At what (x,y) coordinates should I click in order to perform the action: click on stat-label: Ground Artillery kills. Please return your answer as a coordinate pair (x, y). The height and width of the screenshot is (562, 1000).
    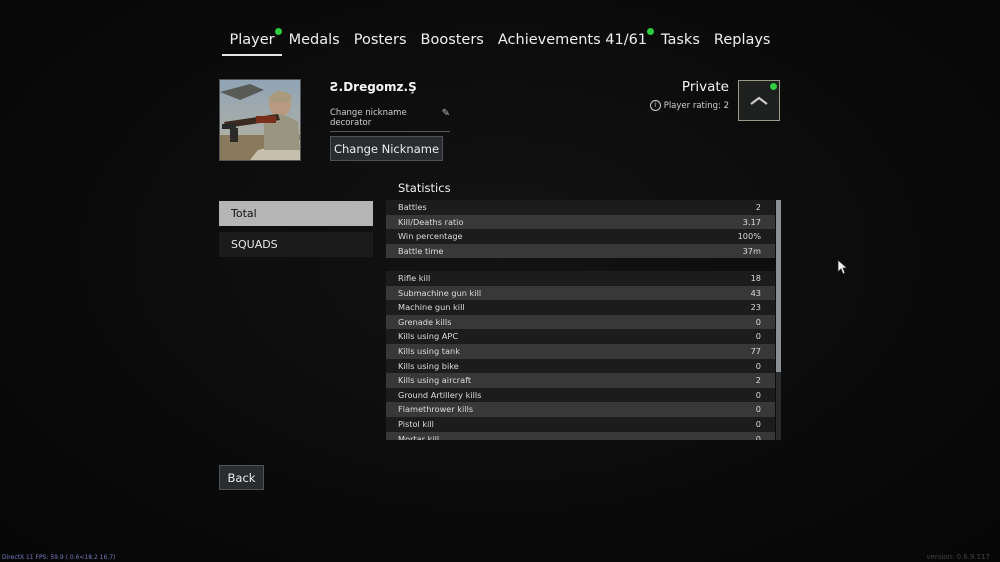
    Looking at the image, I should click on (440, 394).